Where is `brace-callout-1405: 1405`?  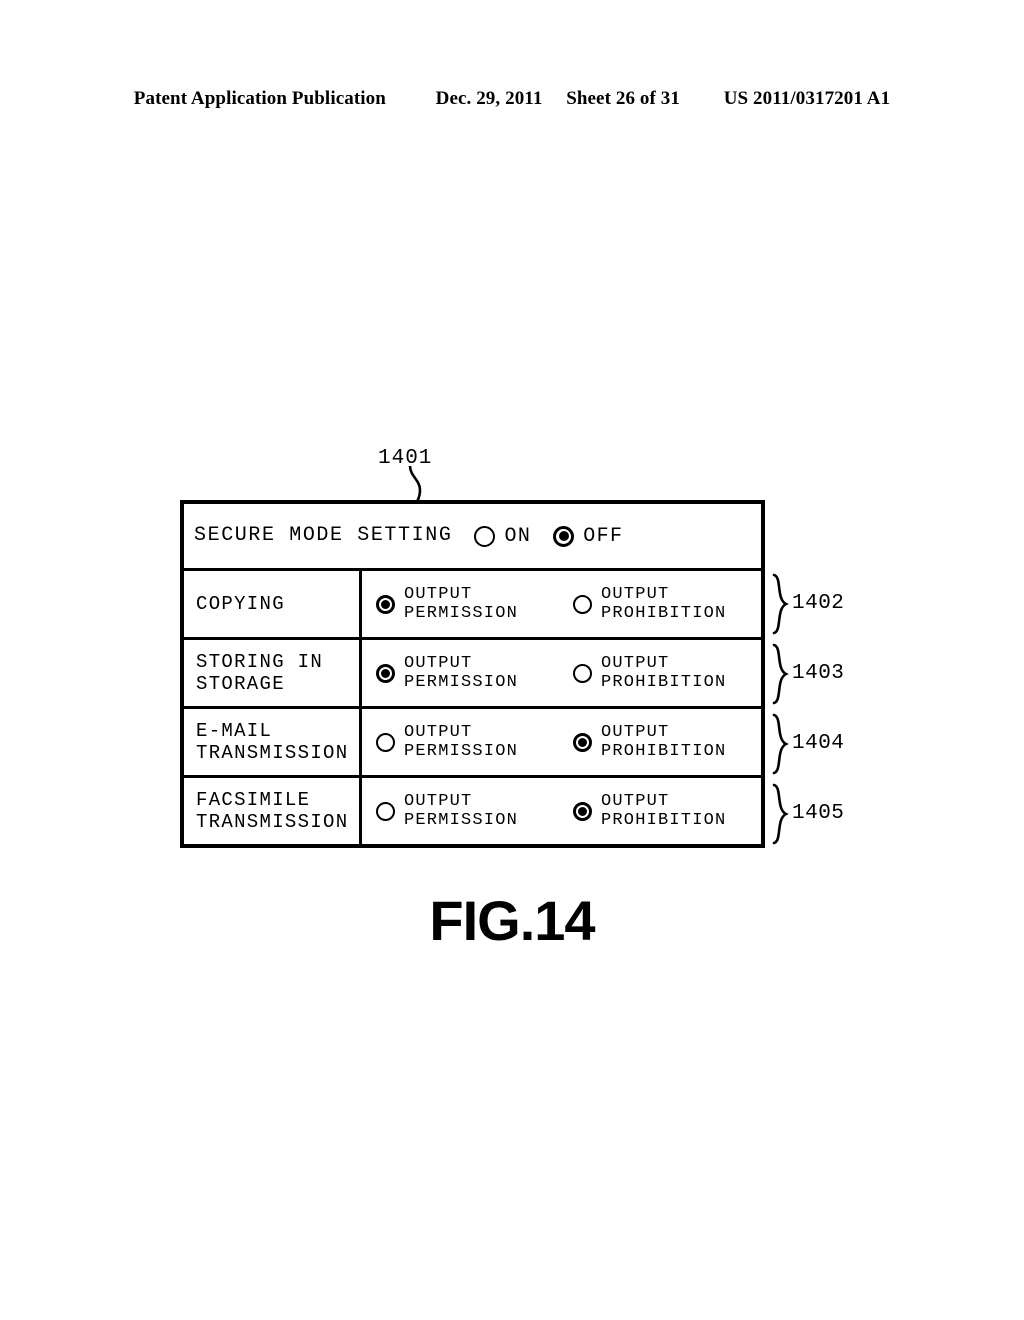
brace-callout-1405: 1405 is located at coordinates (807, 813).